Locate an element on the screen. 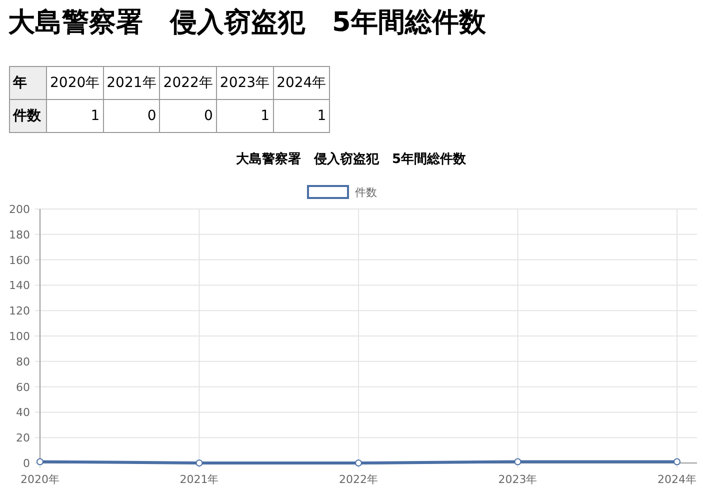  x-tick-label: 2021年 is located at coordinates (199, 479).